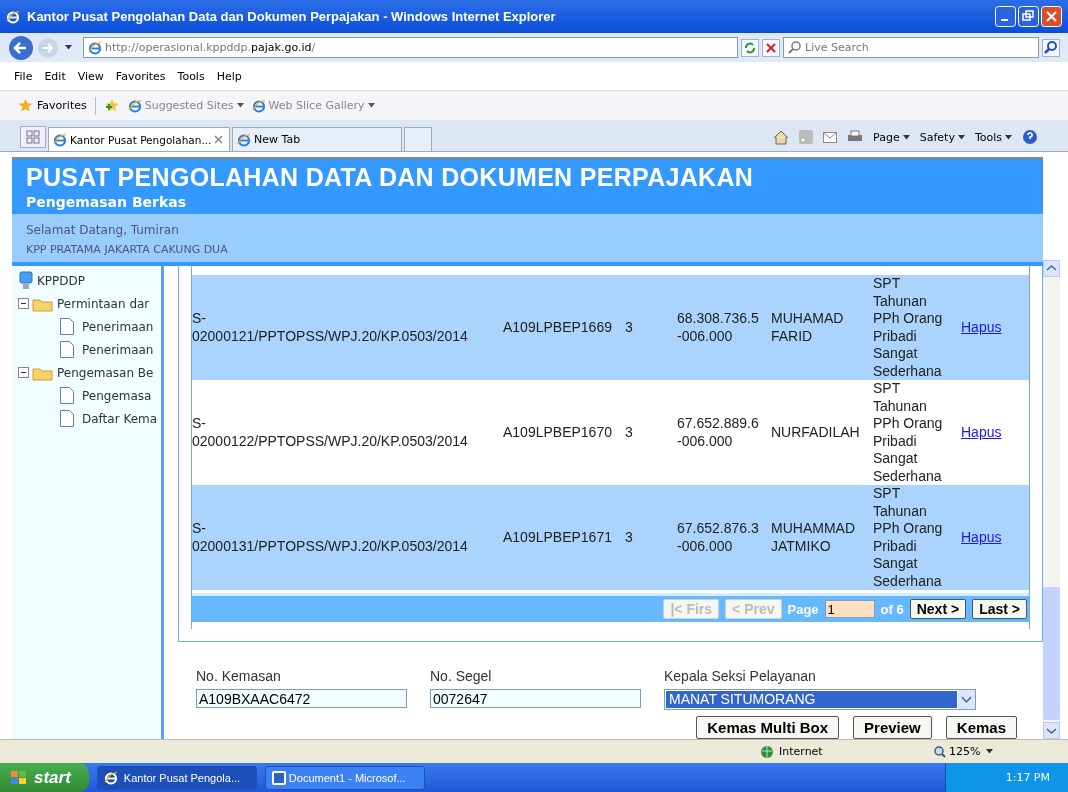 The width and height of the screenshot is (1068, 792). I want to click on globe-icon, so click(767, 751).